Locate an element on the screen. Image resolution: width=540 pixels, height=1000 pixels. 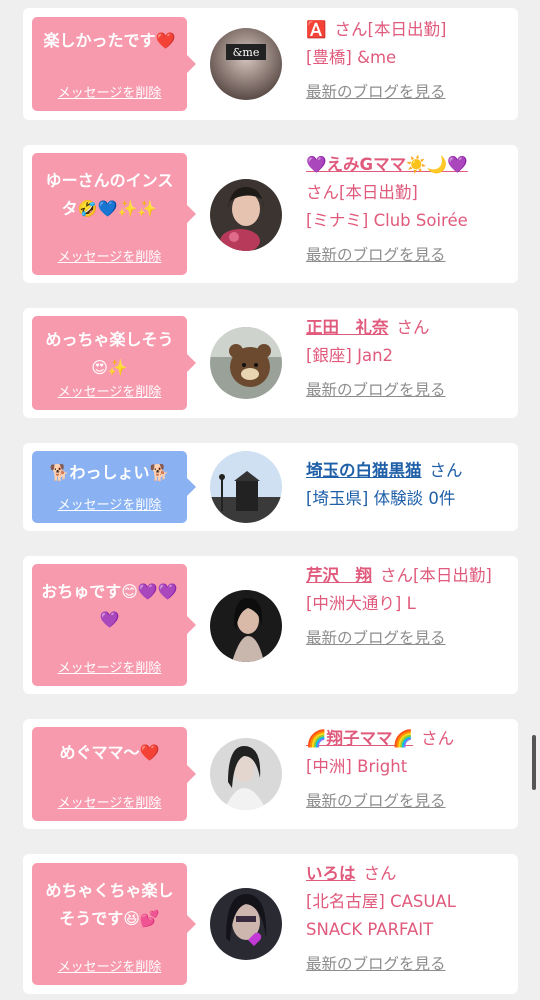
store-label: [北名古屋] CASUAL SNACK PARFAIT is located at coordinates (381, 915).